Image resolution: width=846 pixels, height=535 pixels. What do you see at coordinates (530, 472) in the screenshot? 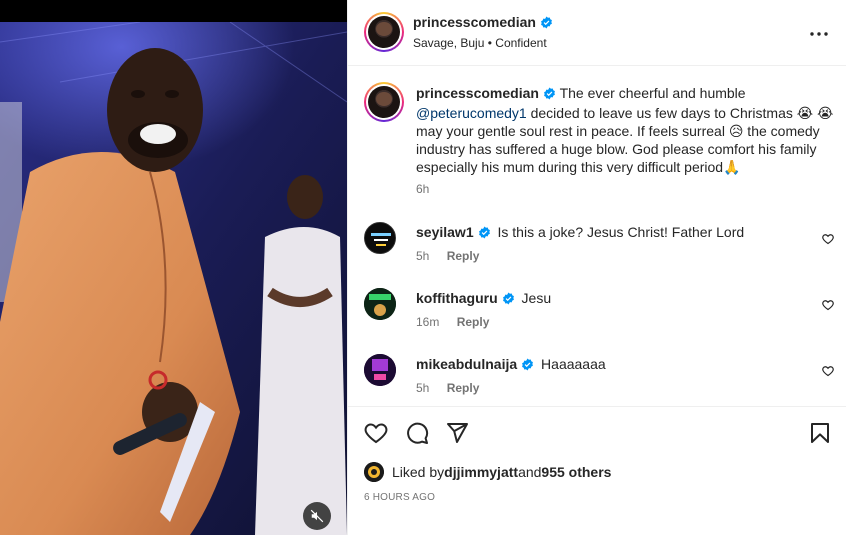
I see `likes-and: and` at bounding box center [530, 472].